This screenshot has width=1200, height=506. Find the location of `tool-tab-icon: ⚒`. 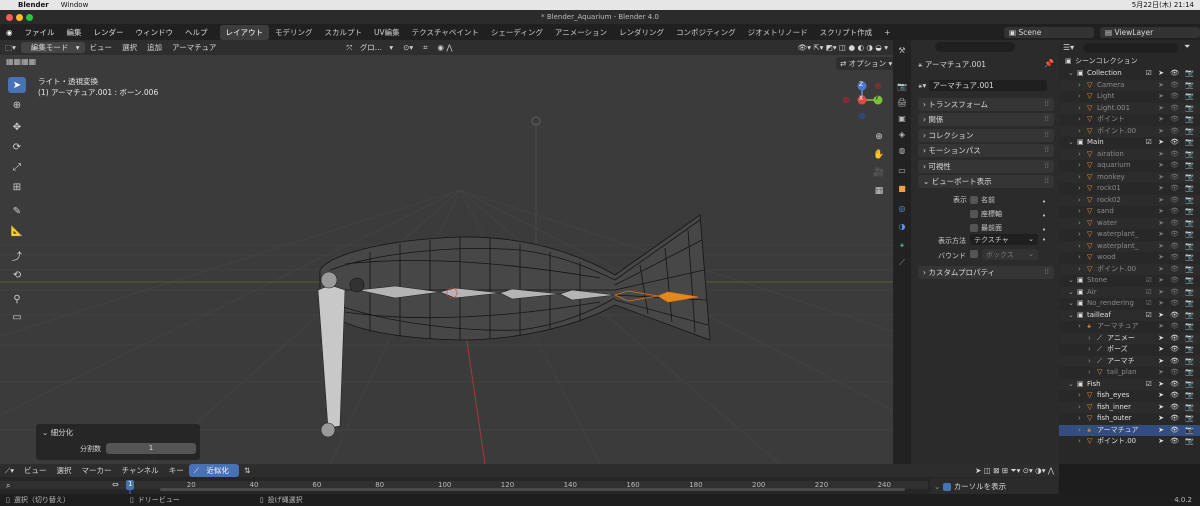

tool-tab-icon: ⚒ is located at coordinates (902, 51).